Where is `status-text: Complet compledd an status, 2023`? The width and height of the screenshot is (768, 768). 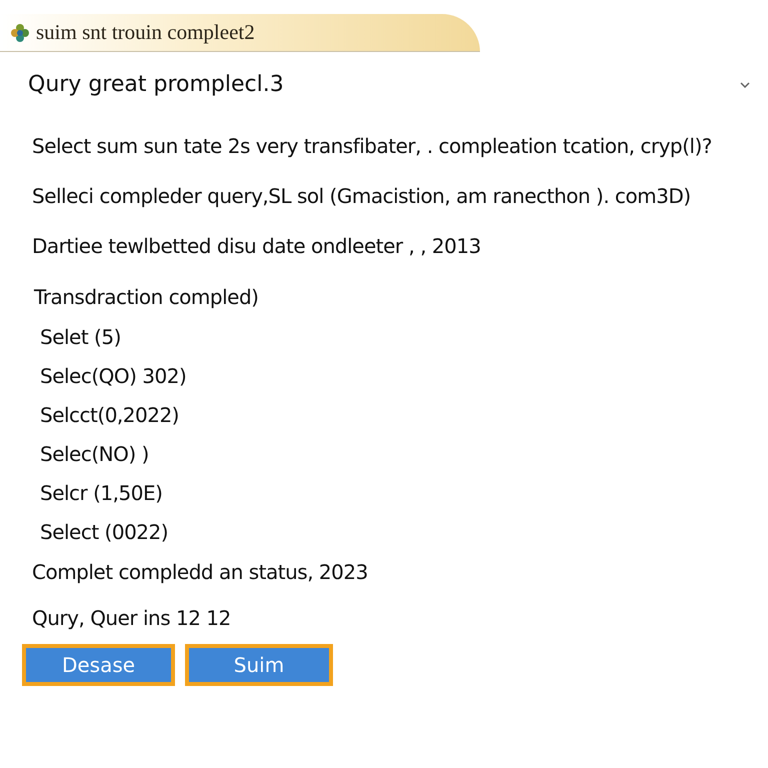 status-text: Complet compledd an status, 2023 is located at coordinates (200, 572).